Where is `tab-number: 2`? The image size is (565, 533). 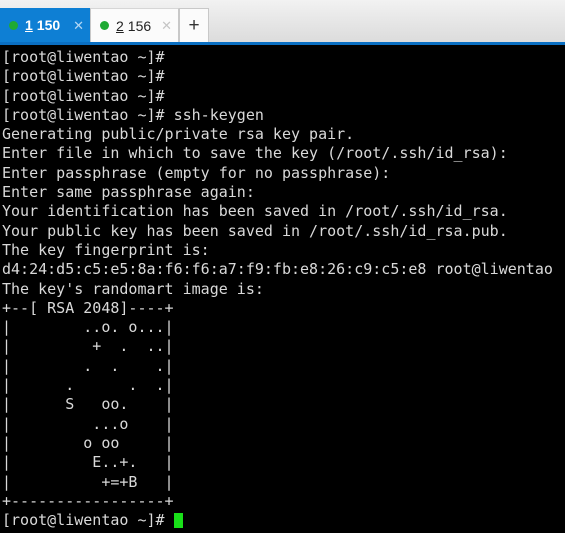 tab-number: 2 is located at coordinates (120, 25).